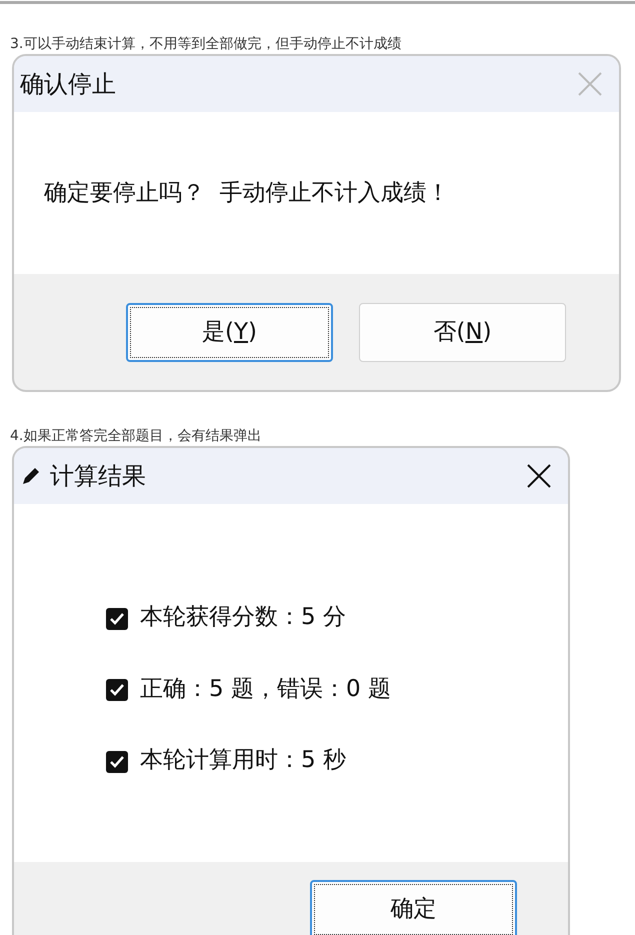  What do you see at coordinates (206, 44) in the screenshot?
I see `caption-text: 3.可以手动结束计算，不用等到全部做完，但手动停止不计成绩` at bounding box center [206, 44].